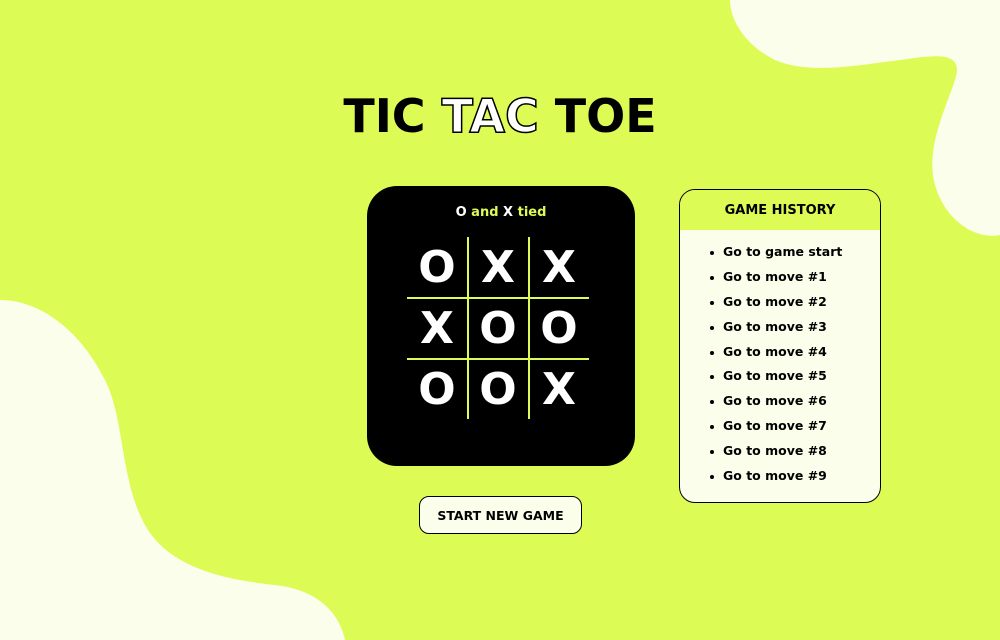 This screenshot has height=640, width=1000. I want to click on history-item-move-4: Go to move #4, so click(792, 352).